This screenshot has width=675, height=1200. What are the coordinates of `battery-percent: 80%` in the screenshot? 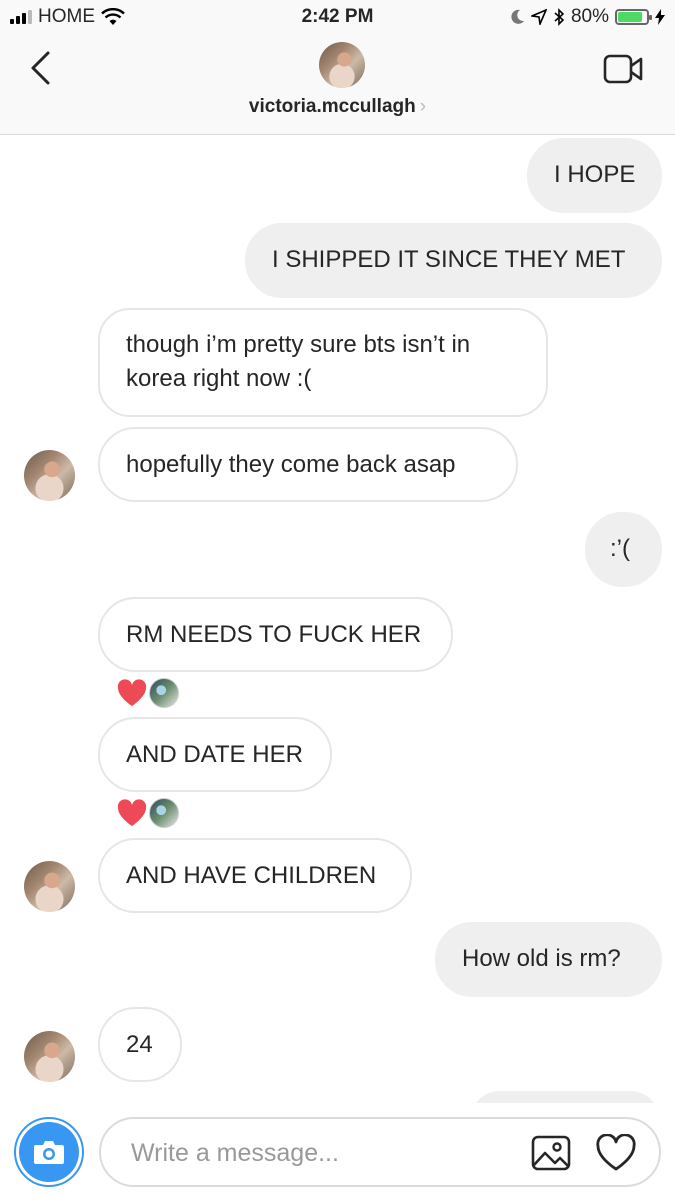 It's located at (589, 16).